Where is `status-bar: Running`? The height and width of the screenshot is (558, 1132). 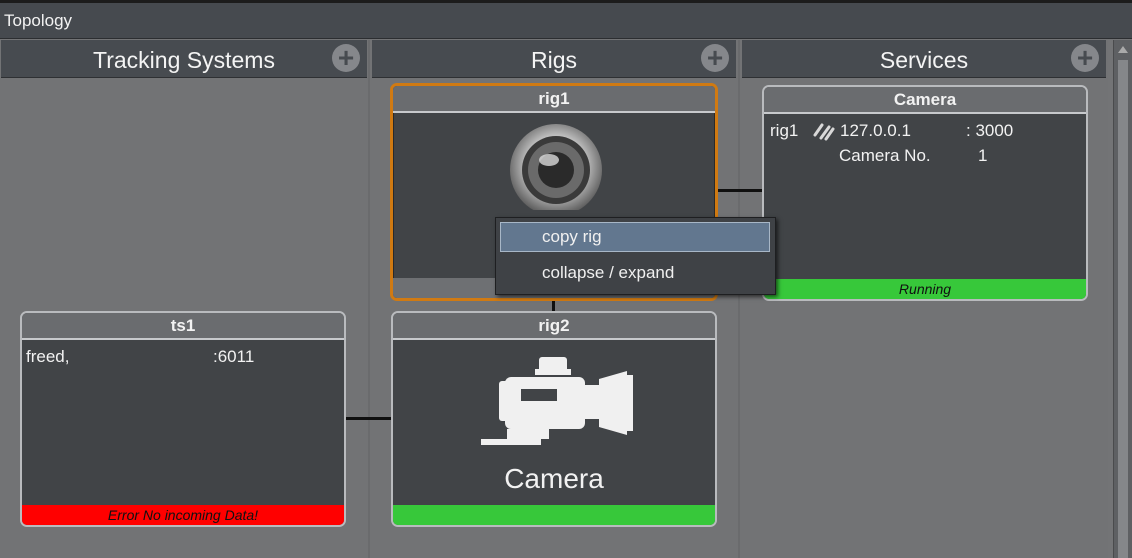
status-bar: Running is located at coordinates (925, 289).